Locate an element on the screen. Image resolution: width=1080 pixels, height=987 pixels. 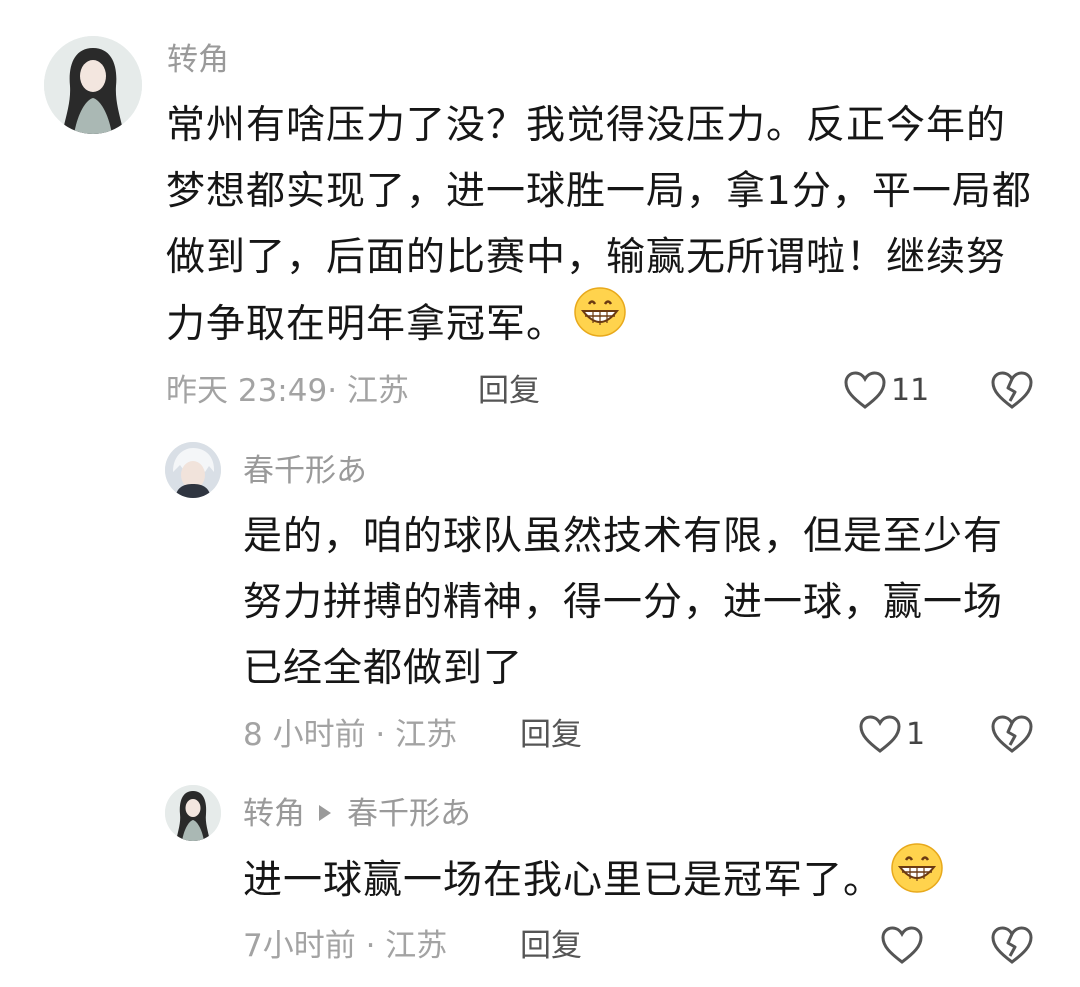
comment-timestamp: 8 小时前 · 江苏 is located at coordinates (350, 735).